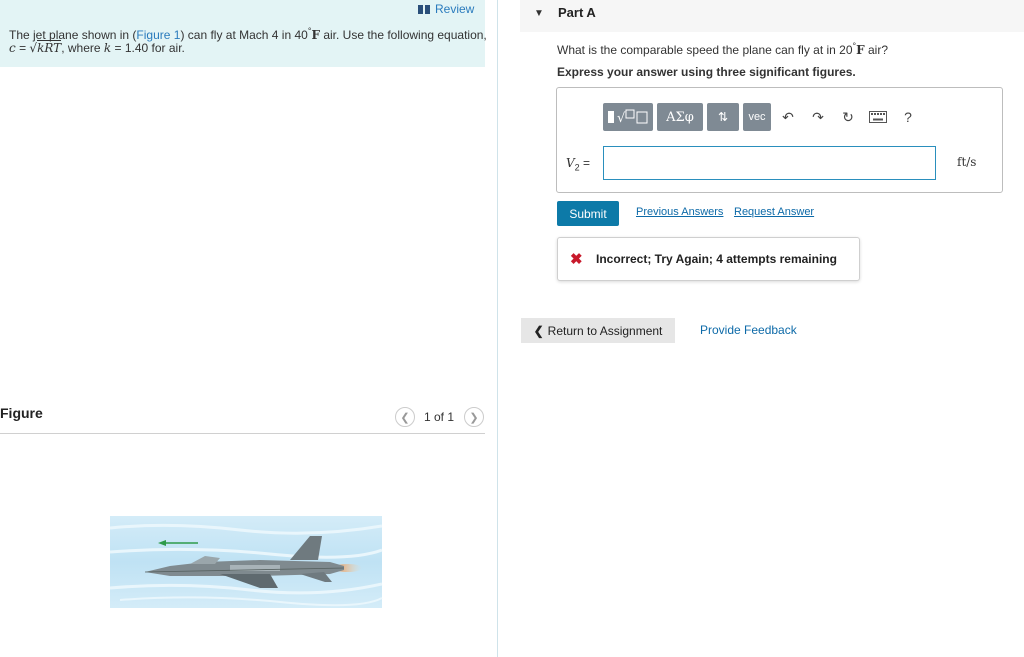 The width and height of the screenshot is (1024, 657). Describe the element at coordinates (49, 47) in the screenshot. I see `sqrt-content: kRT` at that location.